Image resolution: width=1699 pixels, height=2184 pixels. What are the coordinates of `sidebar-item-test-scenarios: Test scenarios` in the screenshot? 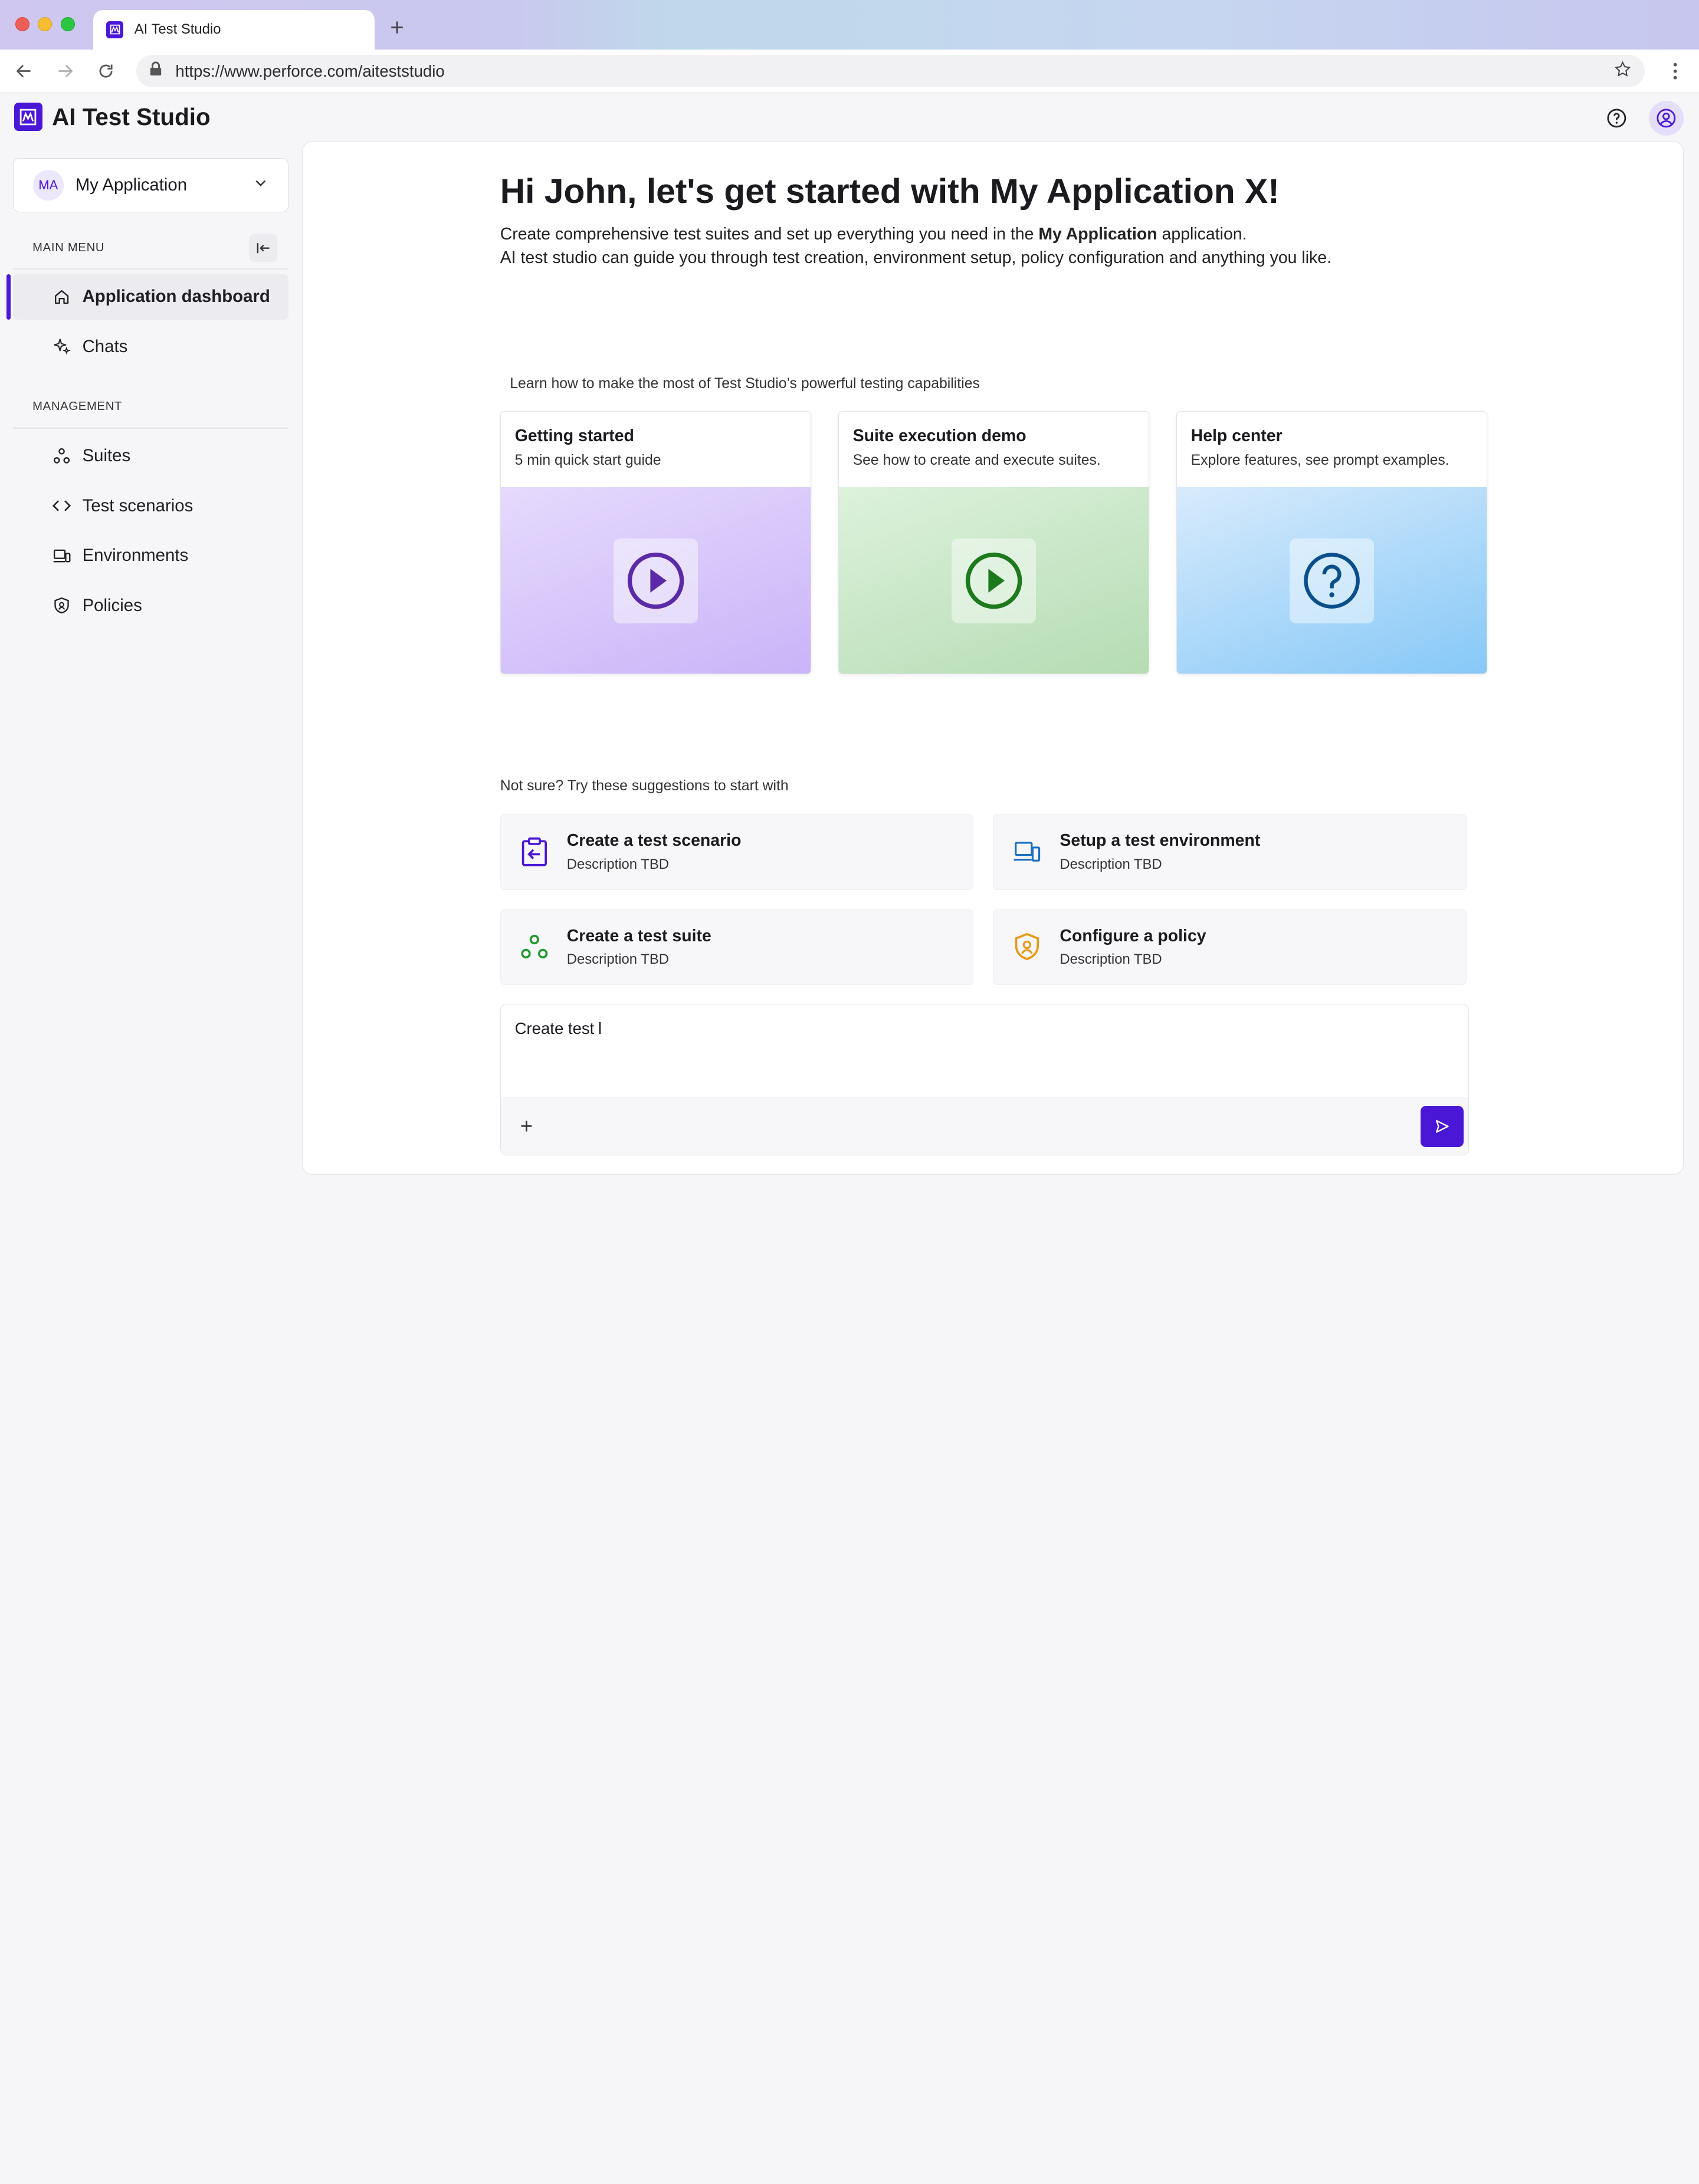 It's located at (150, 505).